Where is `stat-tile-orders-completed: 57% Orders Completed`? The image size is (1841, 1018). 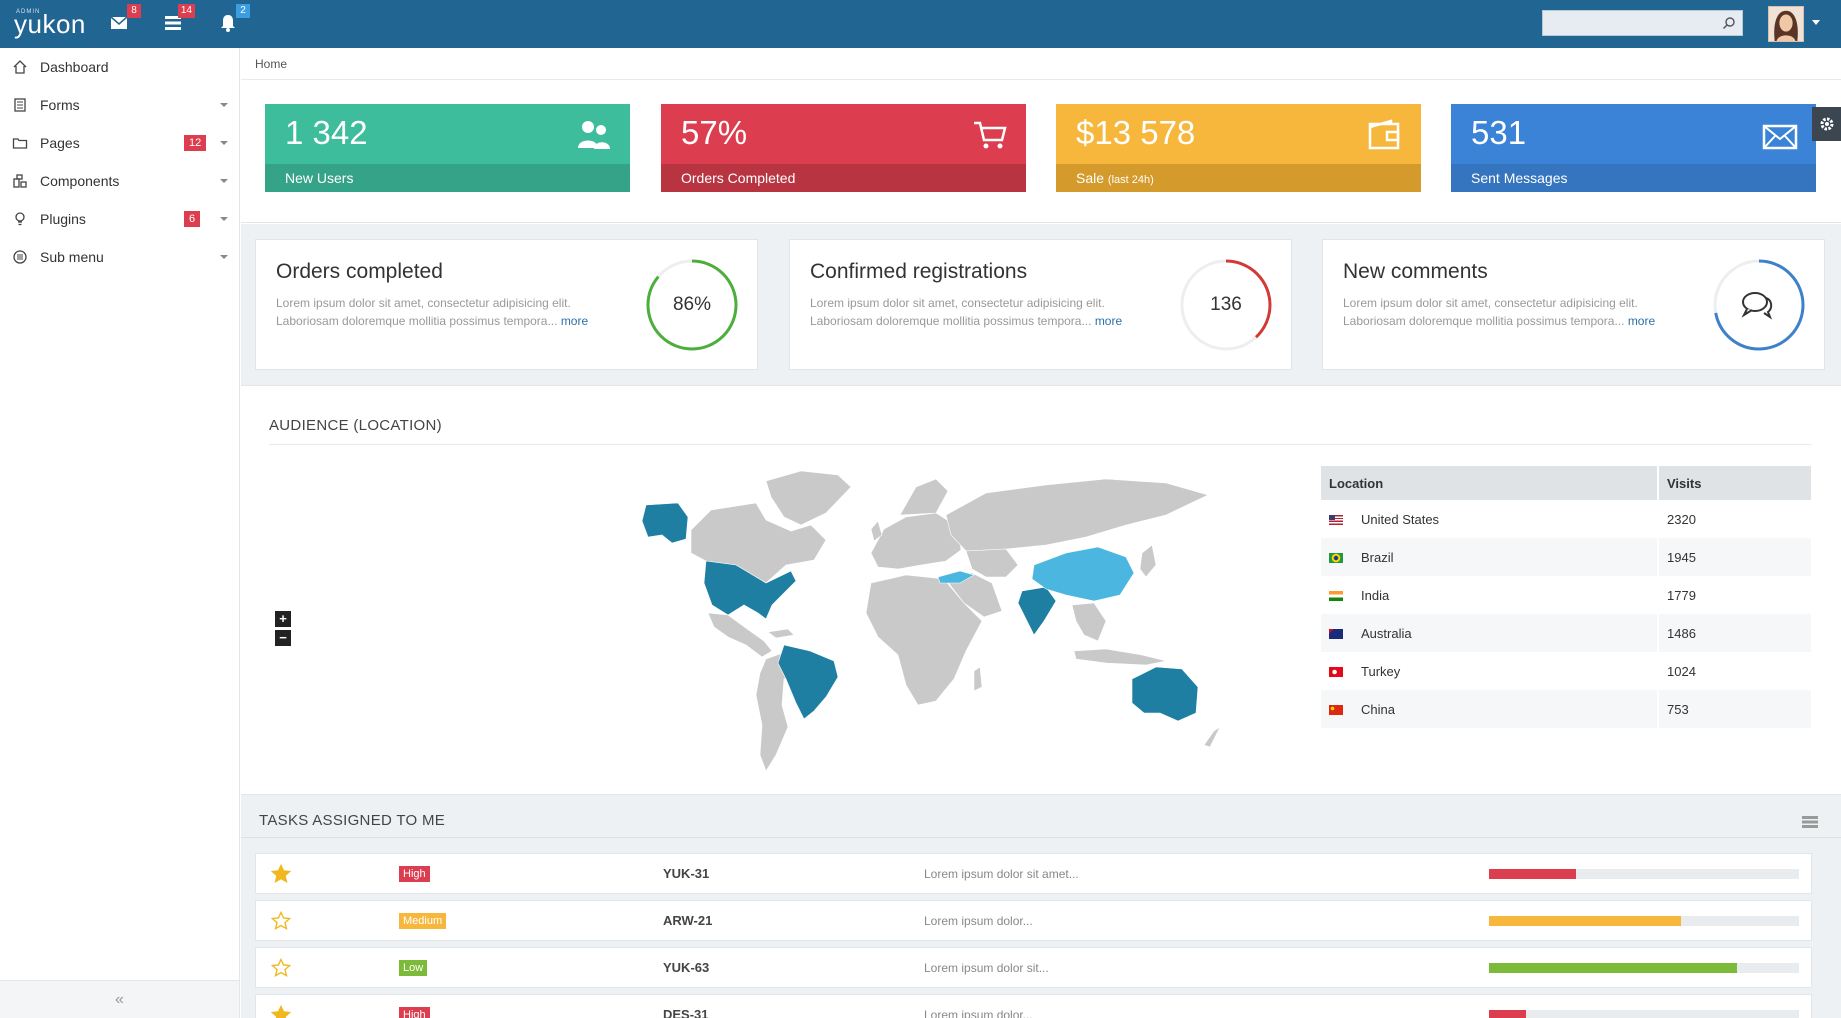 stat-tile-orders-completed: 57% Orders Completed is located at coordinates (843, 148).